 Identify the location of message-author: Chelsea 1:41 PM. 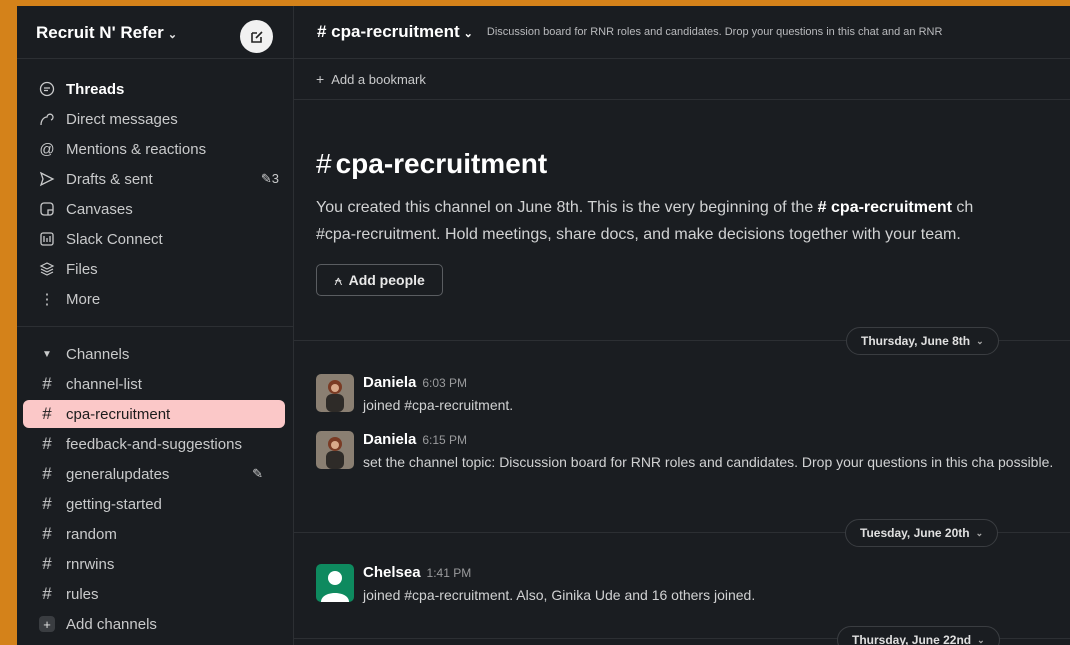
(417, 572).